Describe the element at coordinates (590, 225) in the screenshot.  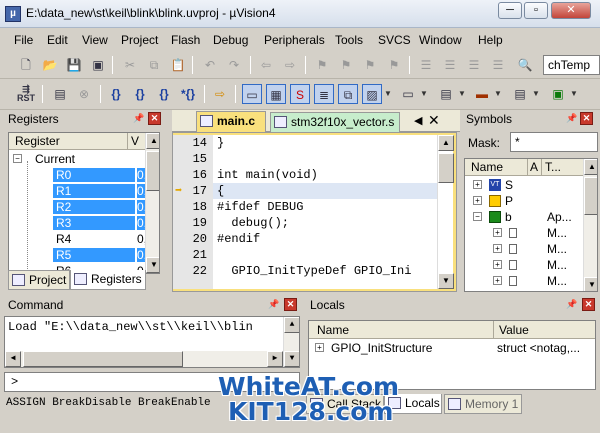
I see `symbols-scrollbar: ▲ ▼` at that location.